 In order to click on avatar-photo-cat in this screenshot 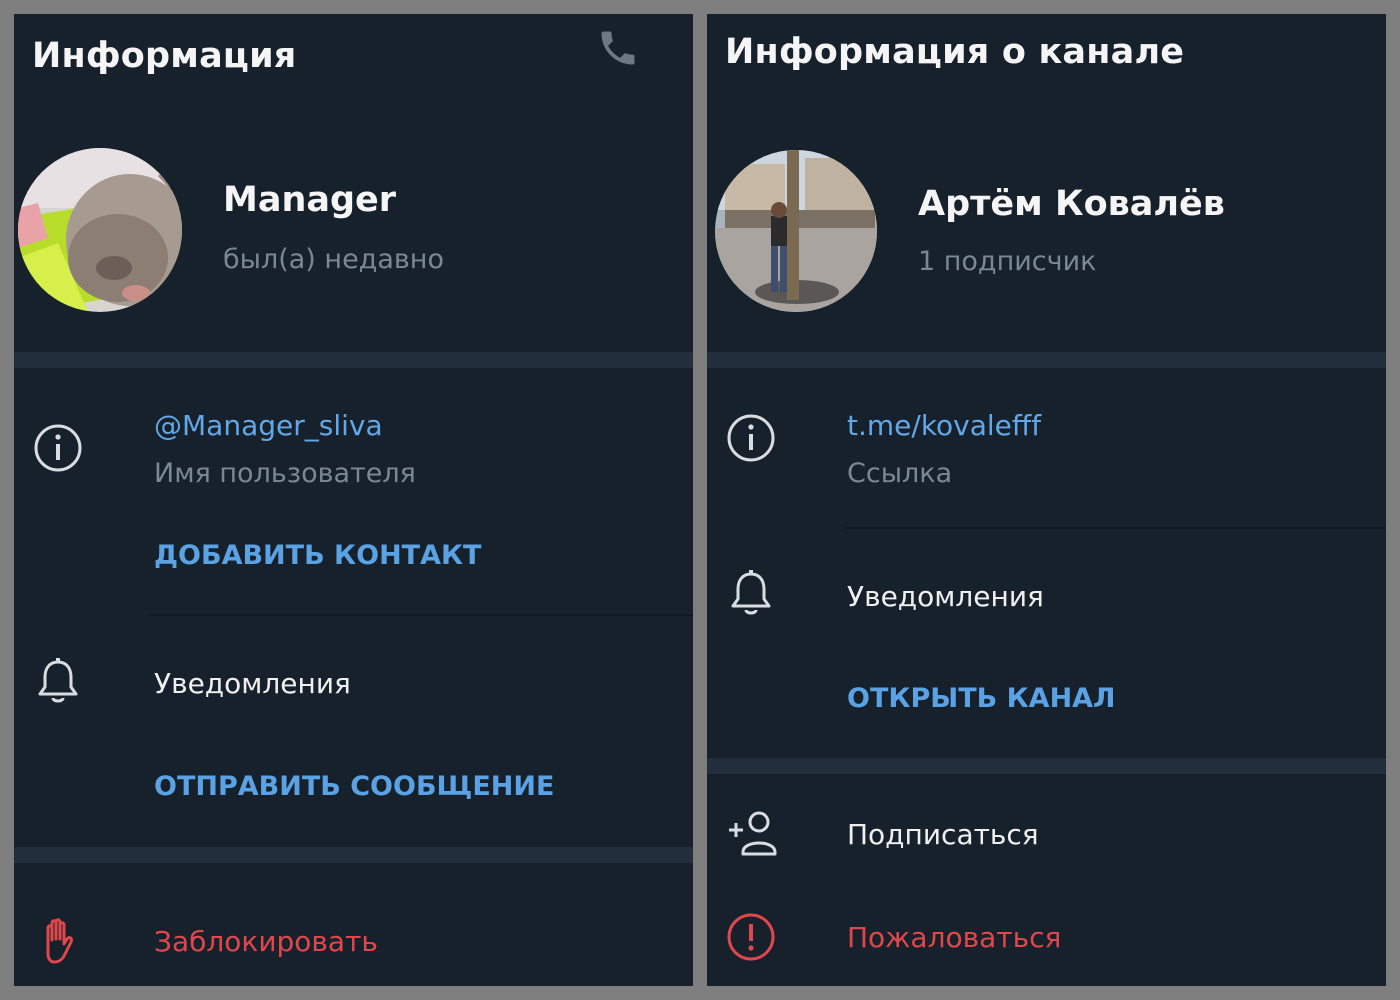, I will do `click(100, 230)`.